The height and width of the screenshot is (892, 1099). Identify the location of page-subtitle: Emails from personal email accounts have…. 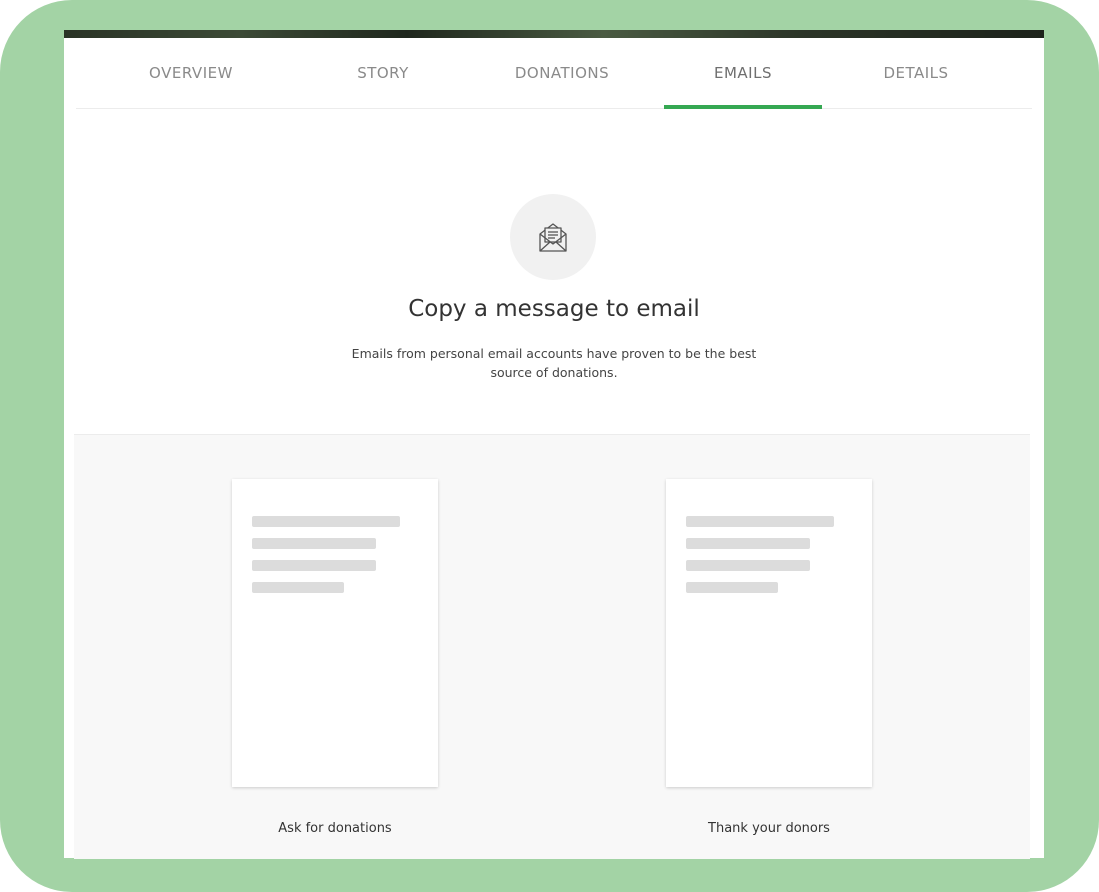
(554, 363).